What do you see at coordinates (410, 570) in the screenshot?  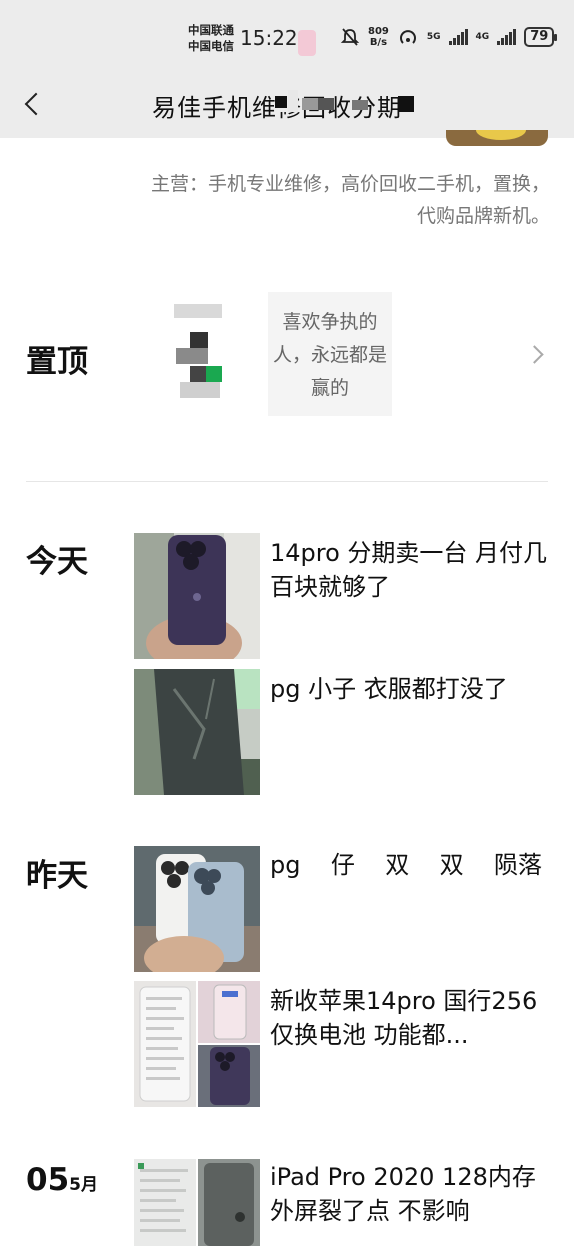 I see `post-text: 14pro 分期卖一台 月付几百块就够了` at bounding box center [410, 570].